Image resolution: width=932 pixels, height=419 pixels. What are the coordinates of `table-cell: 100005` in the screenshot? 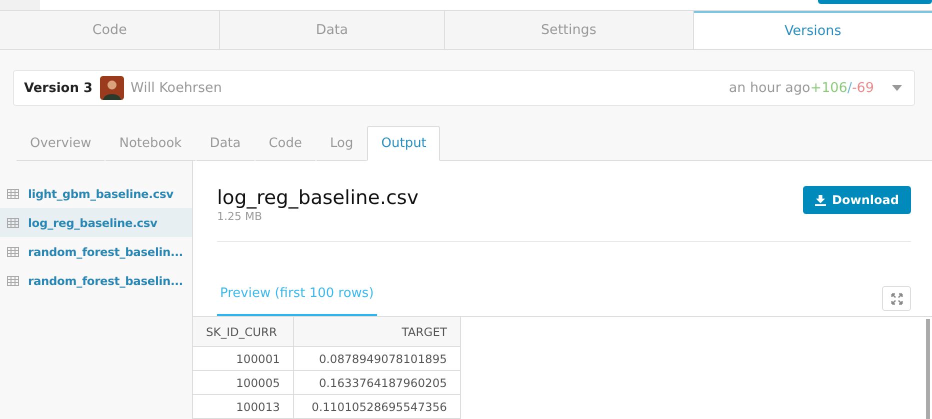 It's located at (243, 382).